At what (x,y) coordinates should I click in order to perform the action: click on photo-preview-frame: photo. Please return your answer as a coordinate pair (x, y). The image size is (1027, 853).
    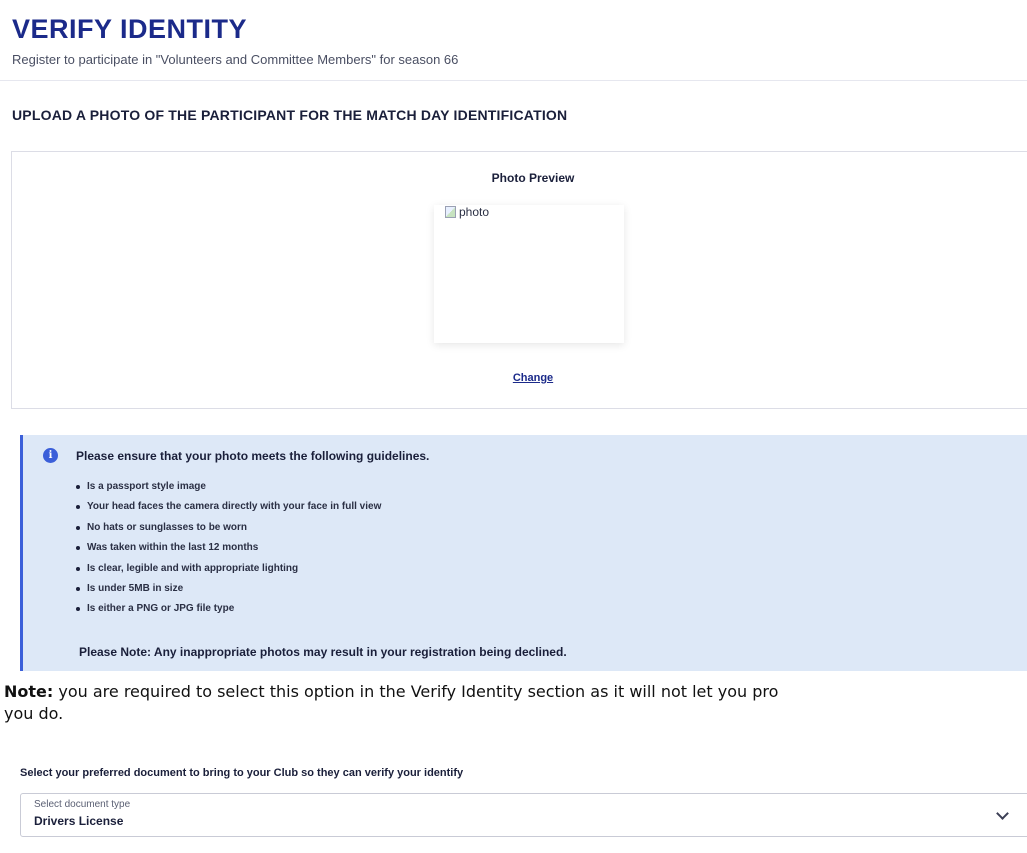
    Looking at the image, I should click on (529, 274).